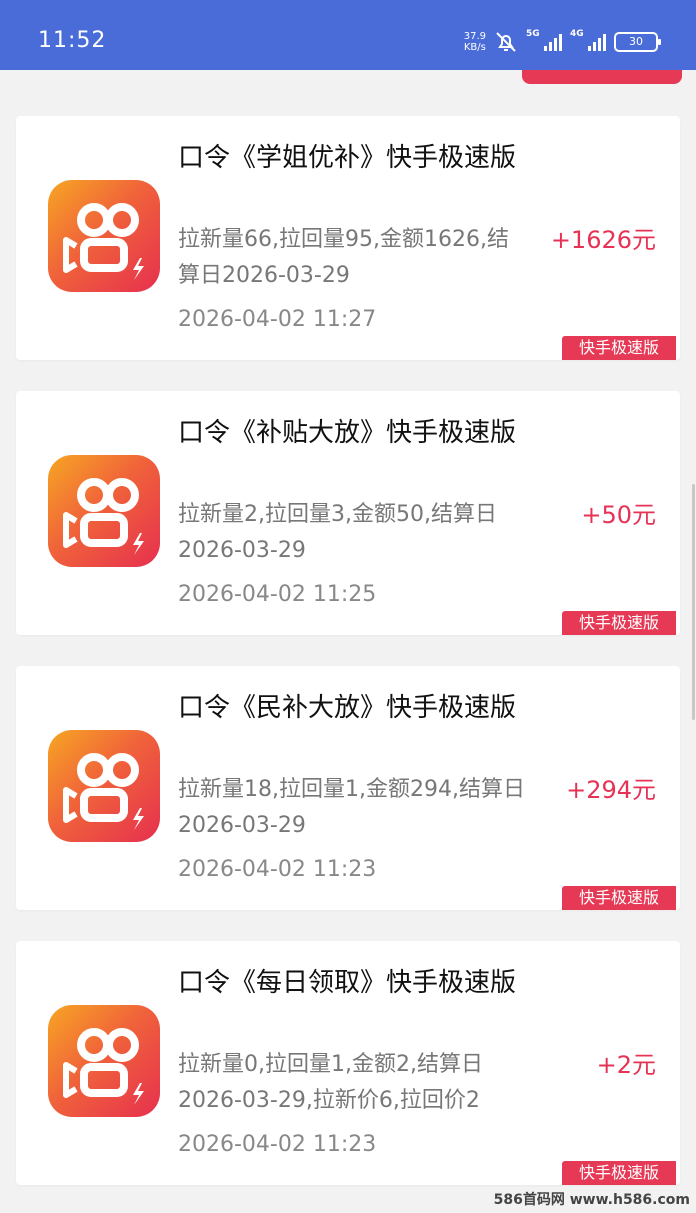  I want to click on signal-5g-icon: 5G, so click(544, 40).